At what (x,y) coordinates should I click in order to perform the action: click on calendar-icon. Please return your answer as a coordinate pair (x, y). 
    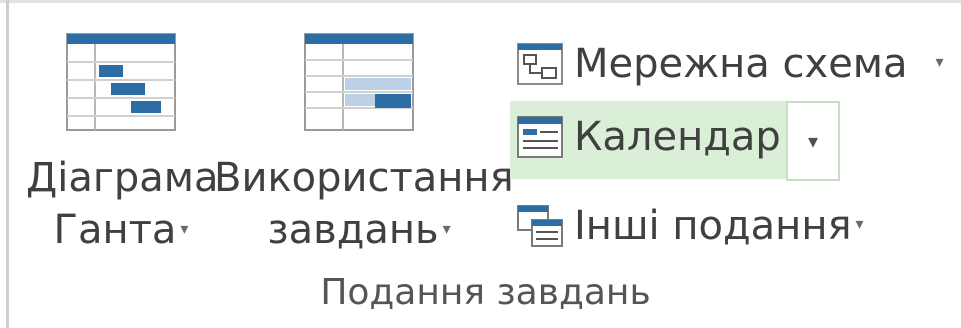
    Looking at the image, I should click on (540, 137).